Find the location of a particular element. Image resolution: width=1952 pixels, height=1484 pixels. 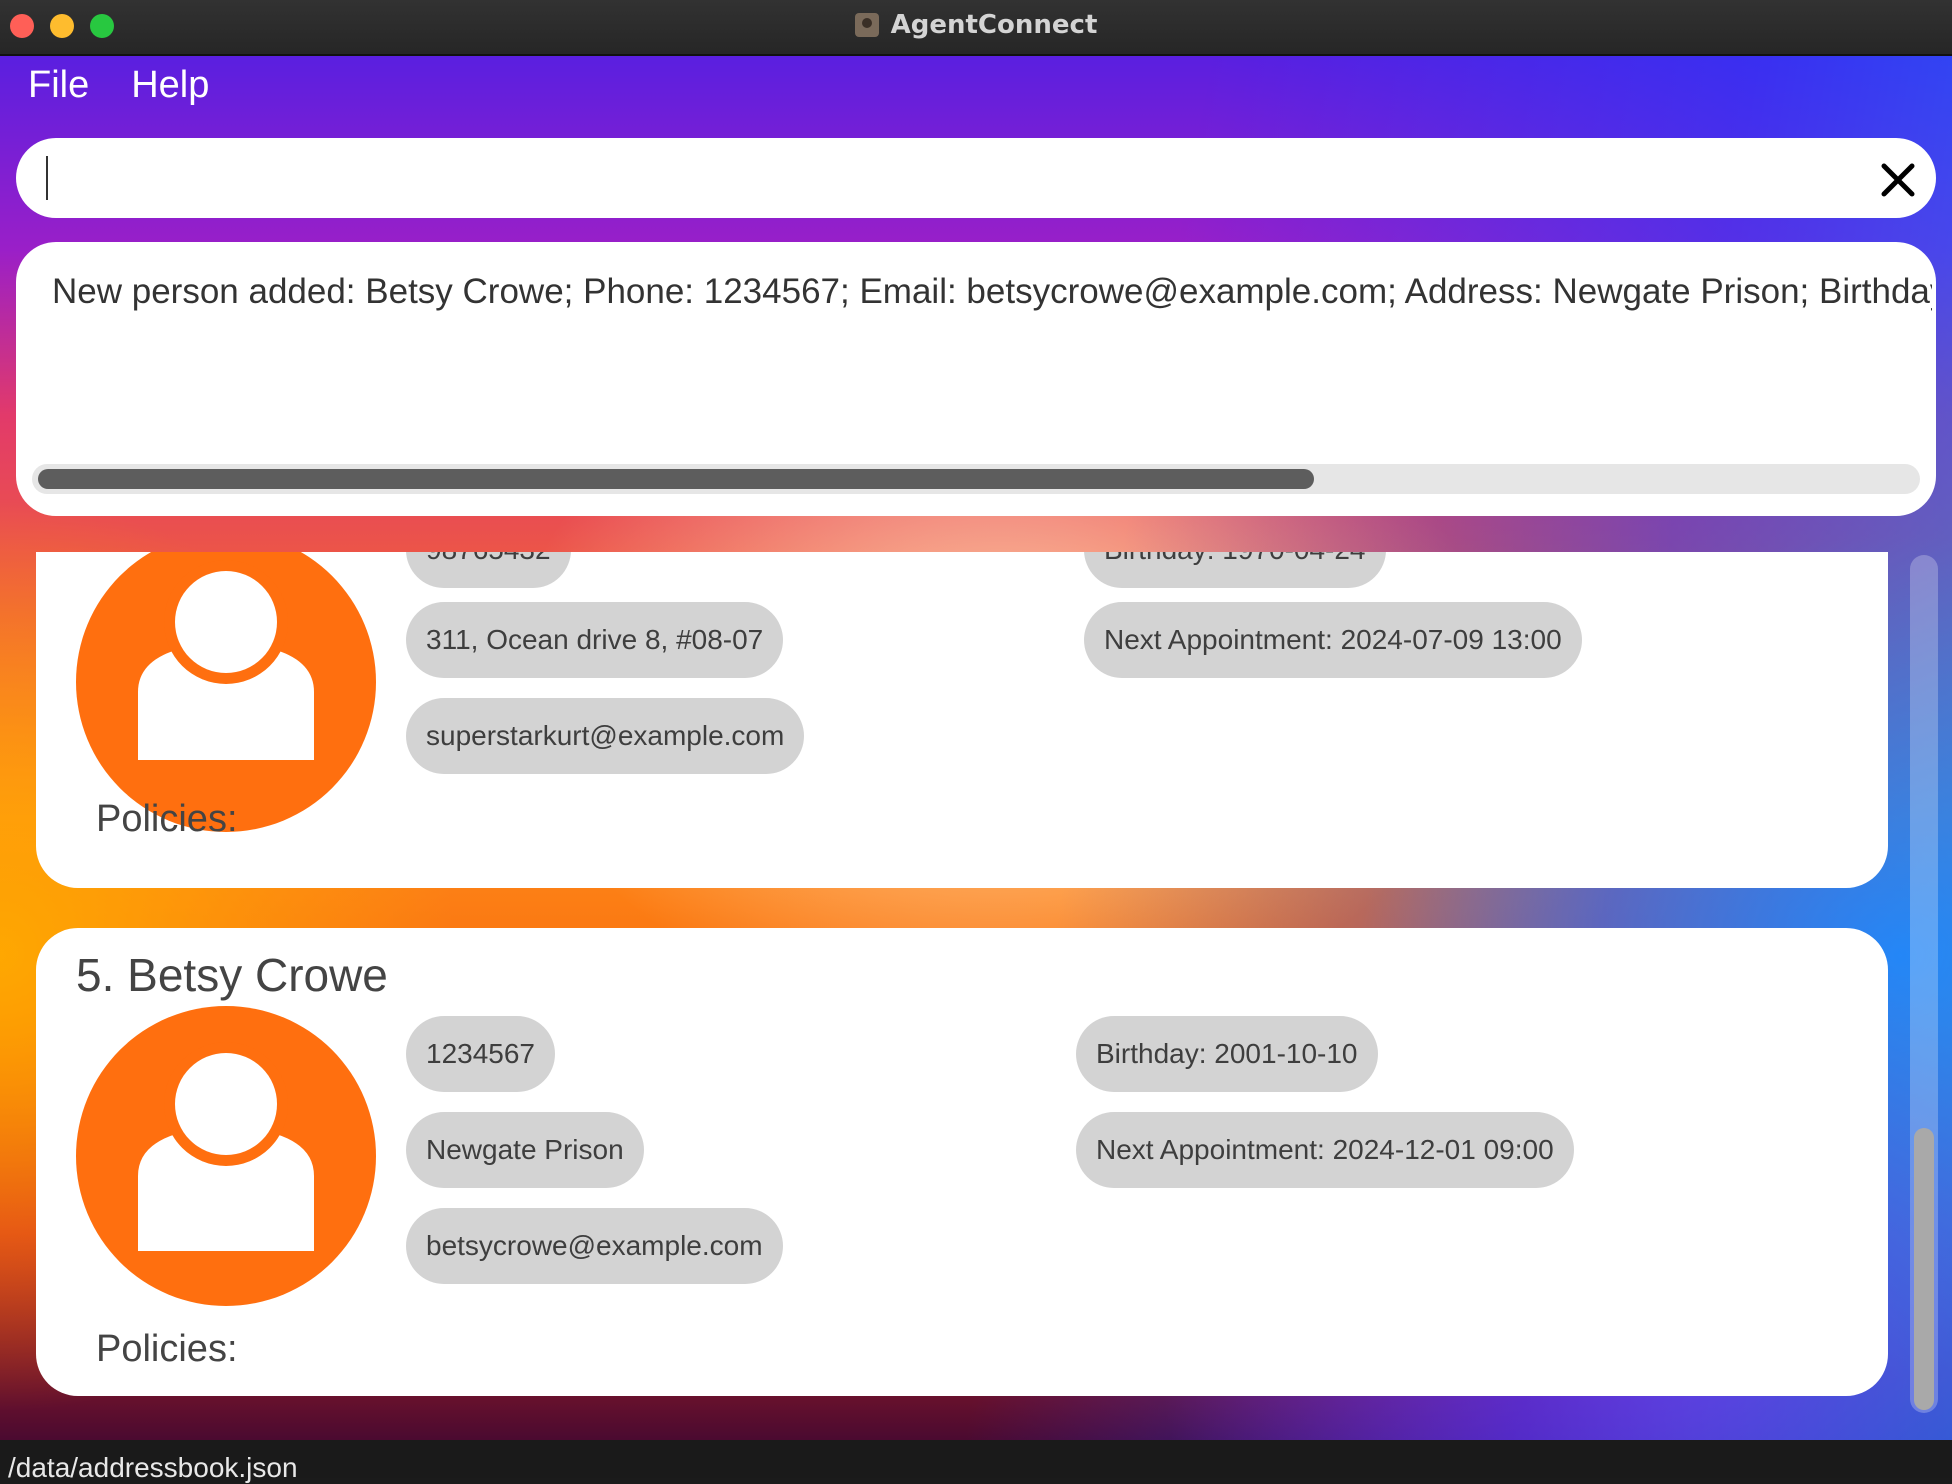

text-caret is located at coordinates (47, 178).